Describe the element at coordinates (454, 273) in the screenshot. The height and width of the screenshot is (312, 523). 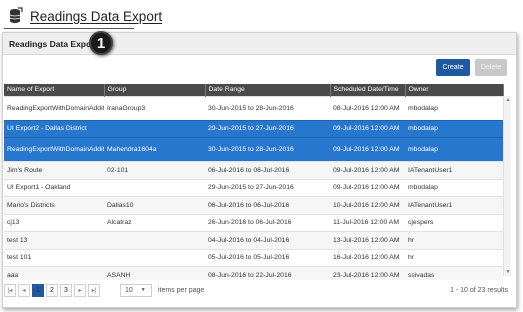
I see `cell-owner: ssivadas` at that location.